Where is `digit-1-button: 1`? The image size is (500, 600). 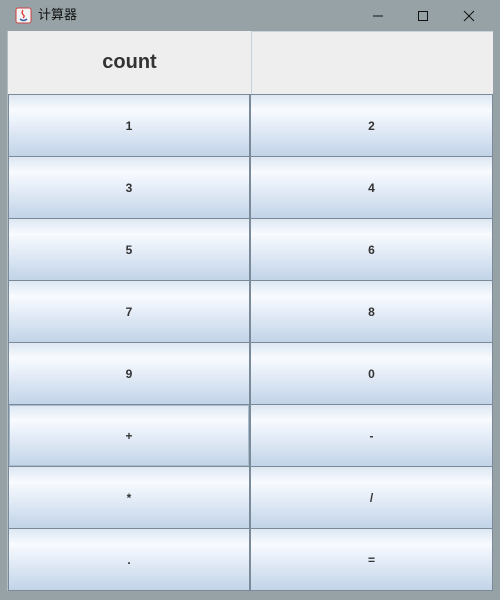 digit-1-button: 1 is located at coordinates (129, 125).